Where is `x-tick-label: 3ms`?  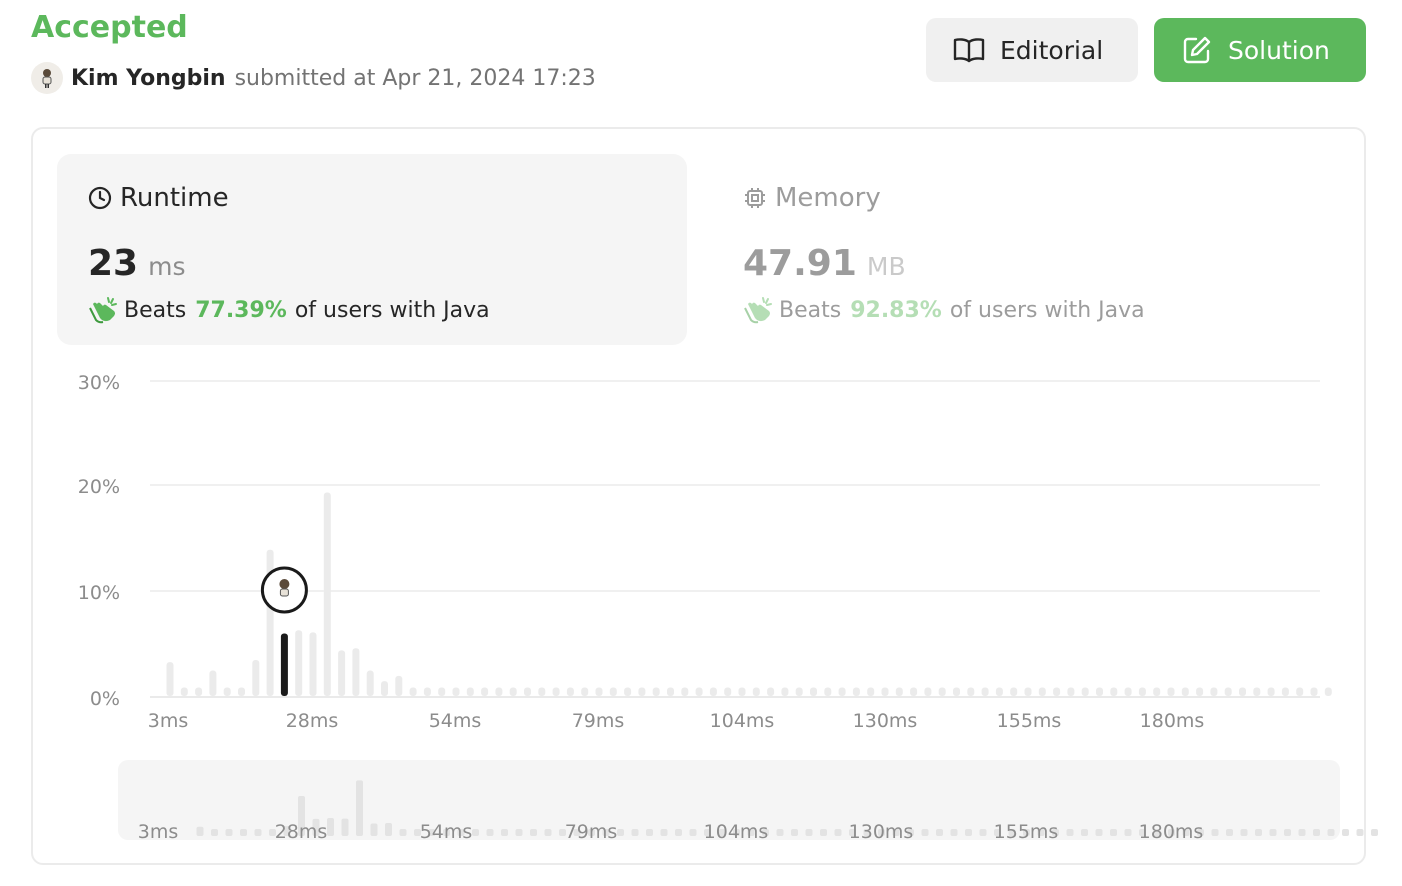
x-tick-label: 3ms is located at coordinates (168, 721).